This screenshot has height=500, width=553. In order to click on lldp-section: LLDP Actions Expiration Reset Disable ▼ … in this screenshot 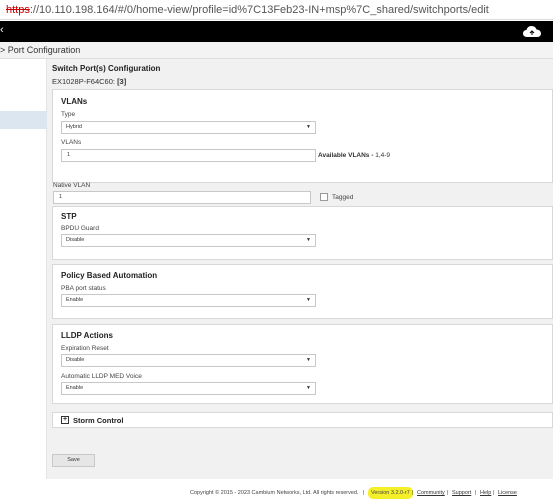, I will do `click(302, 364)`.